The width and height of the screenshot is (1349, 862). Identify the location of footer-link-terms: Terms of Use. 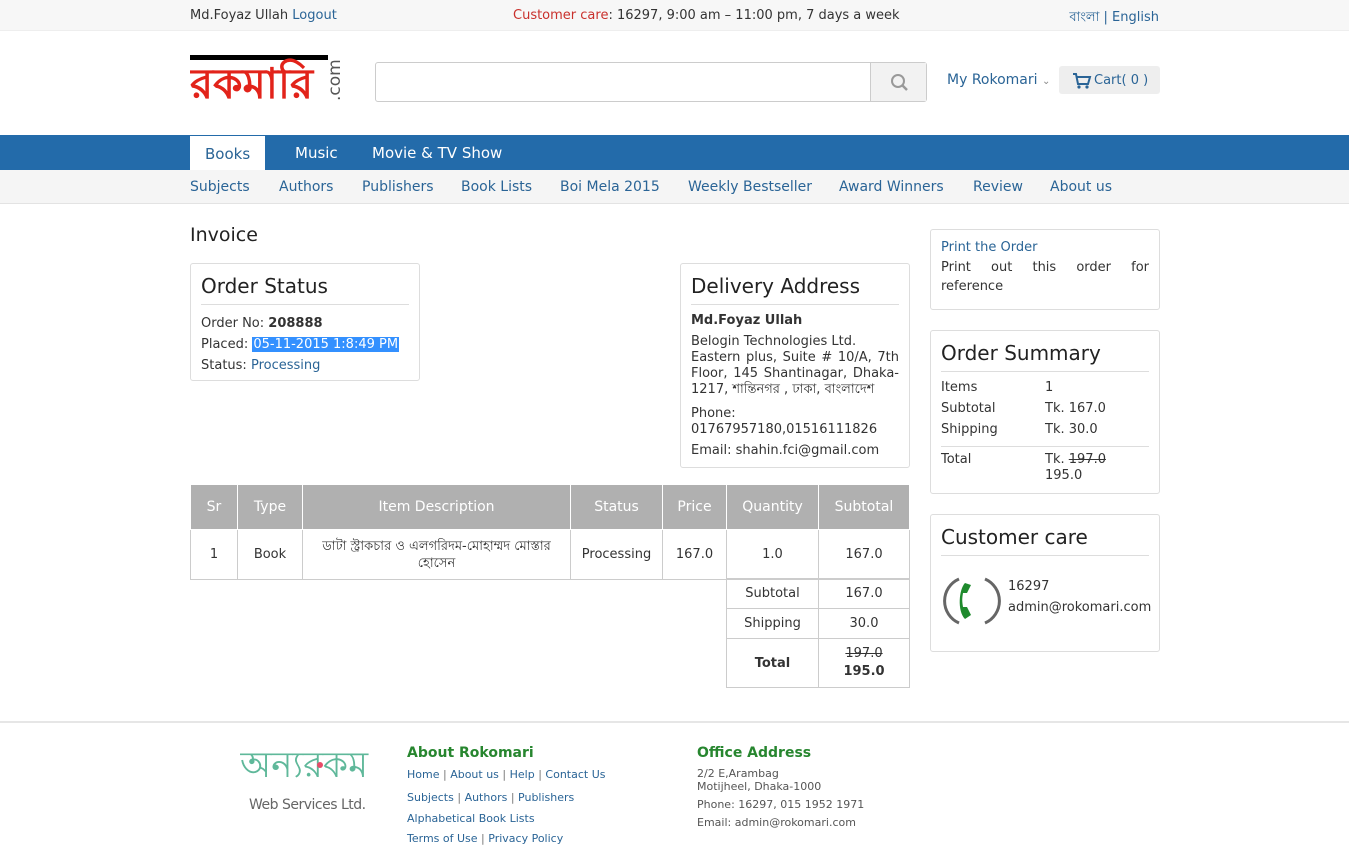
(442, 838).